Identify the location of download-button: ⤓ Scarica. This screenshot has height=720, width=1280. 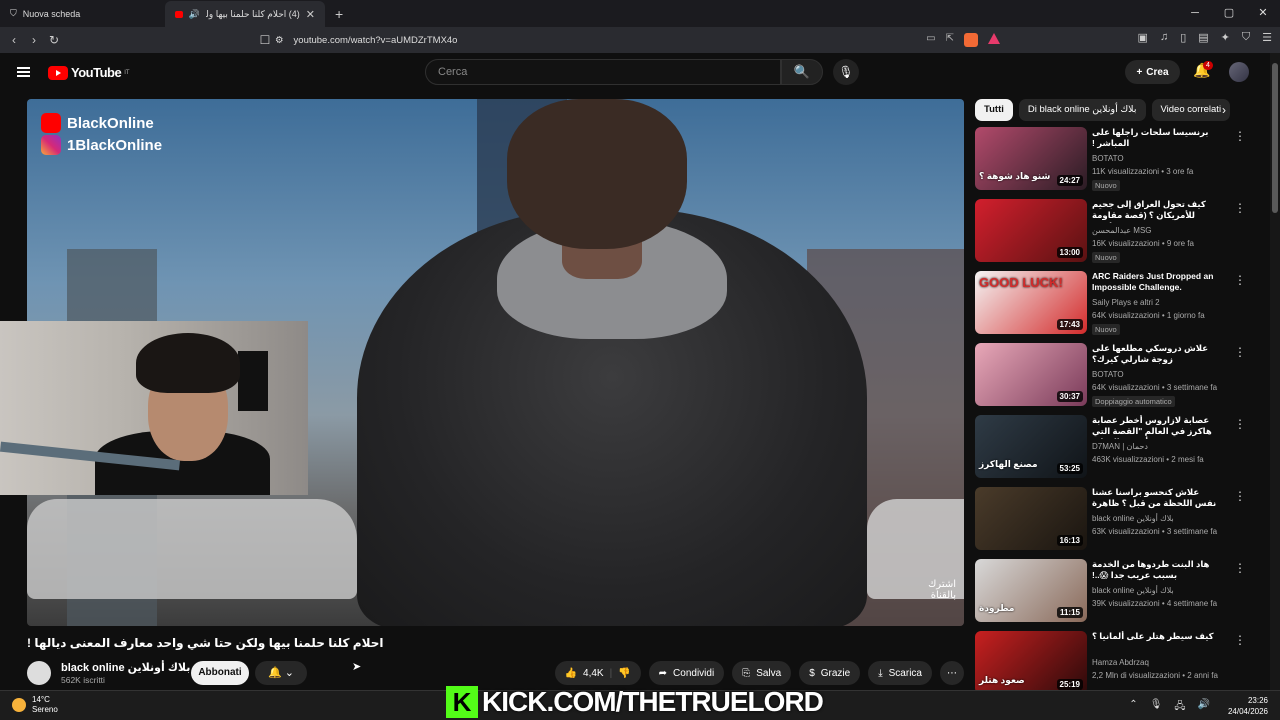
(900, 673).